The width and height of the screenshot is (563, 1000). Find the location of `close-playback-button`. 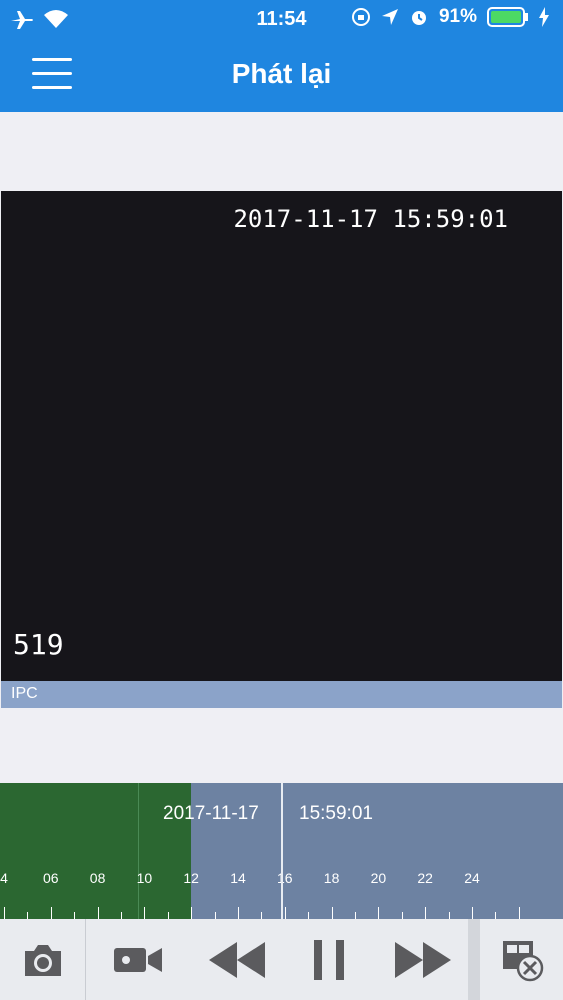

close-playback-button is located at coordinates (521, 959).